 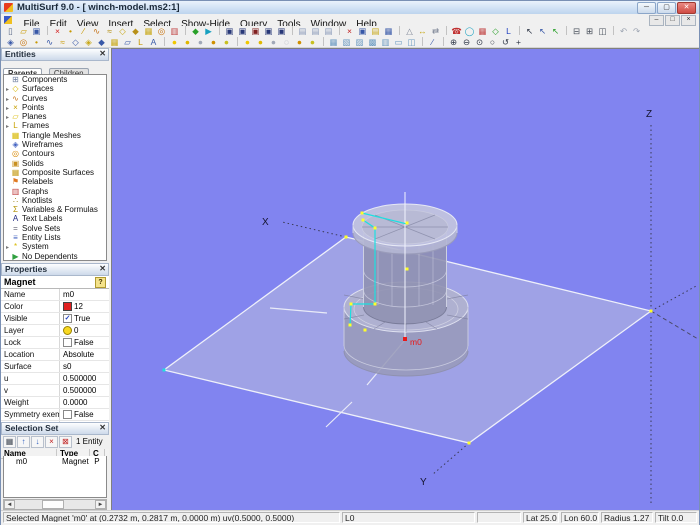 I want to click on entities-item-relabels: ⚑ Relabels, so click(x=55, y=181).